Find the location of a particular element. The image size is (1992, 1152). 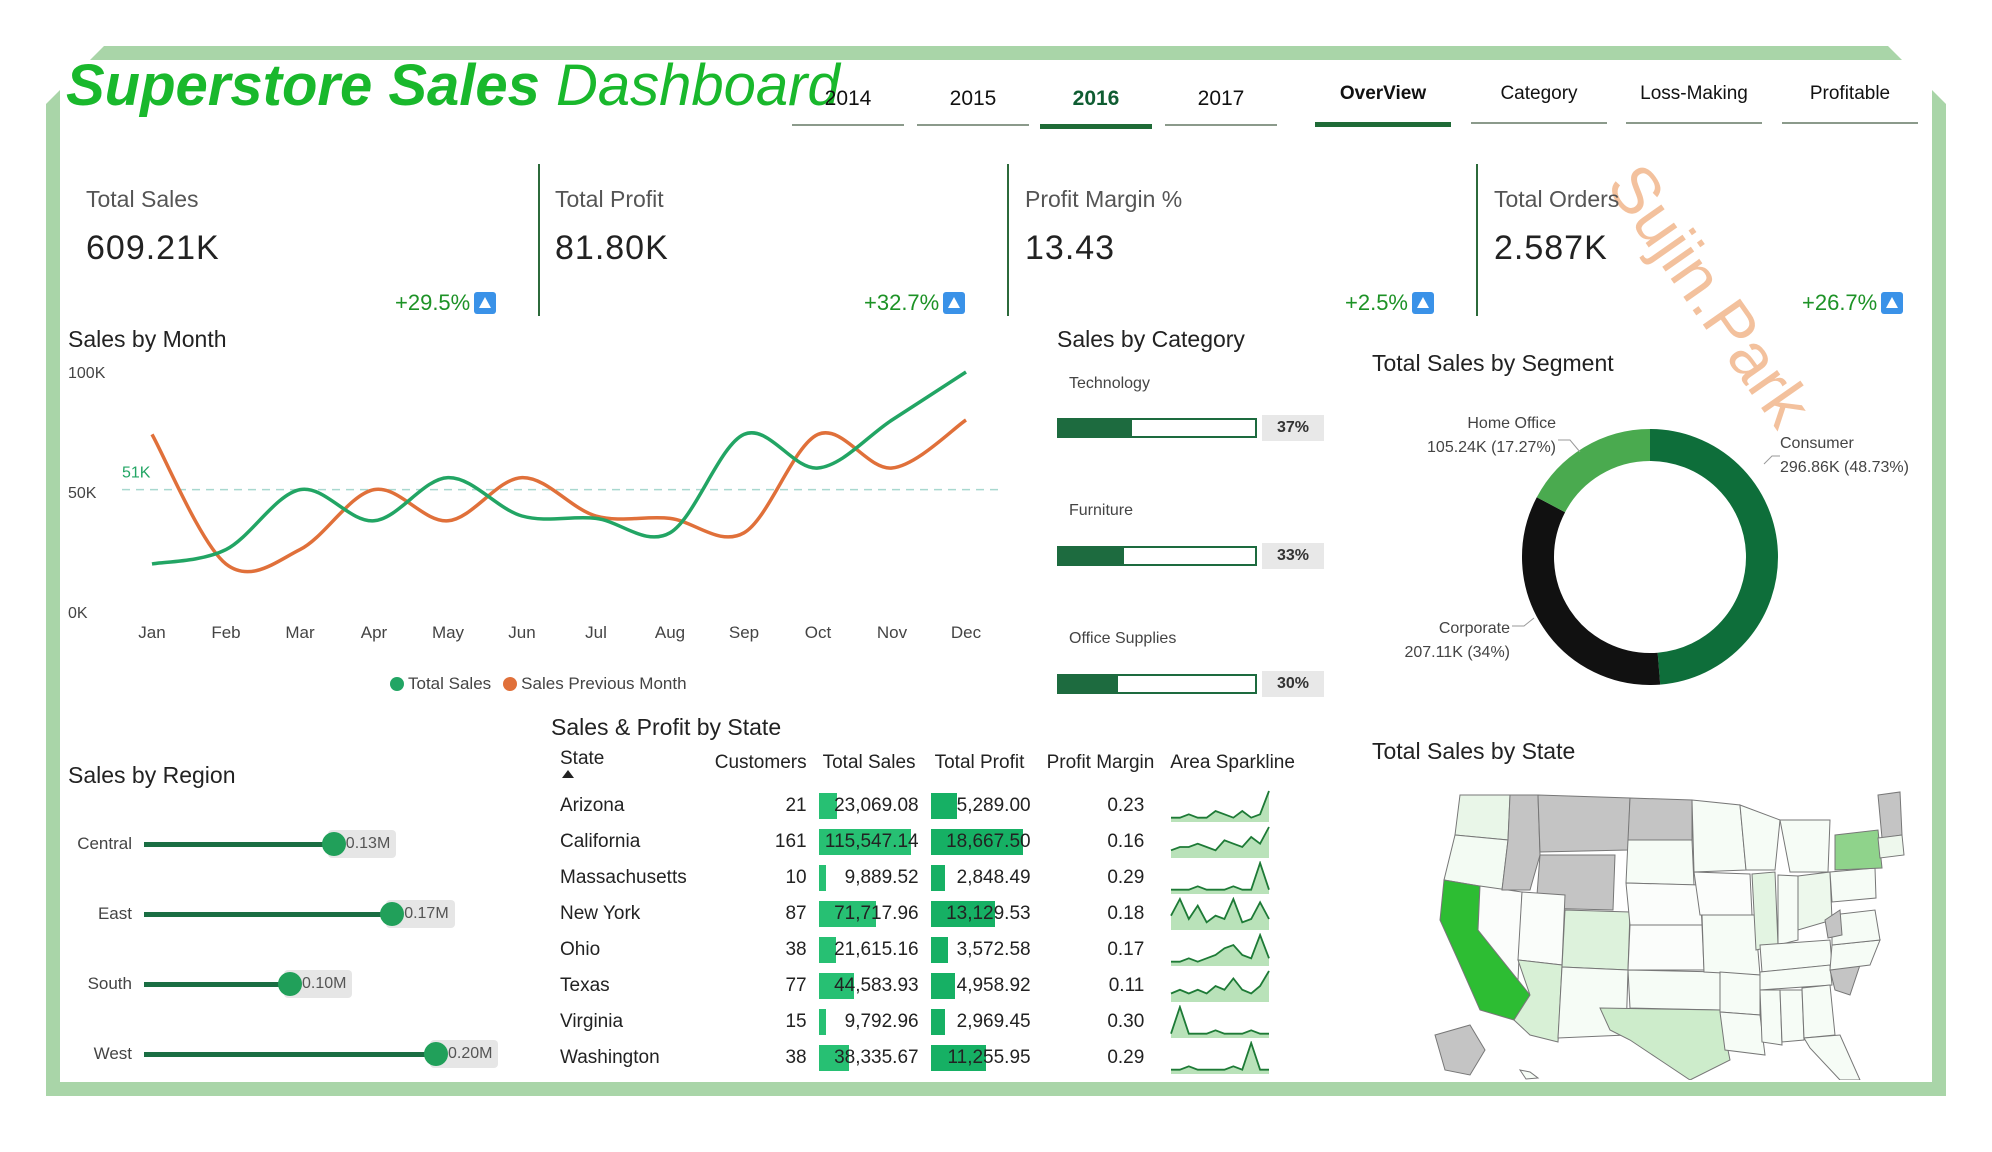

profit-value: 3,572.58 is located at coordinates (993, 949).